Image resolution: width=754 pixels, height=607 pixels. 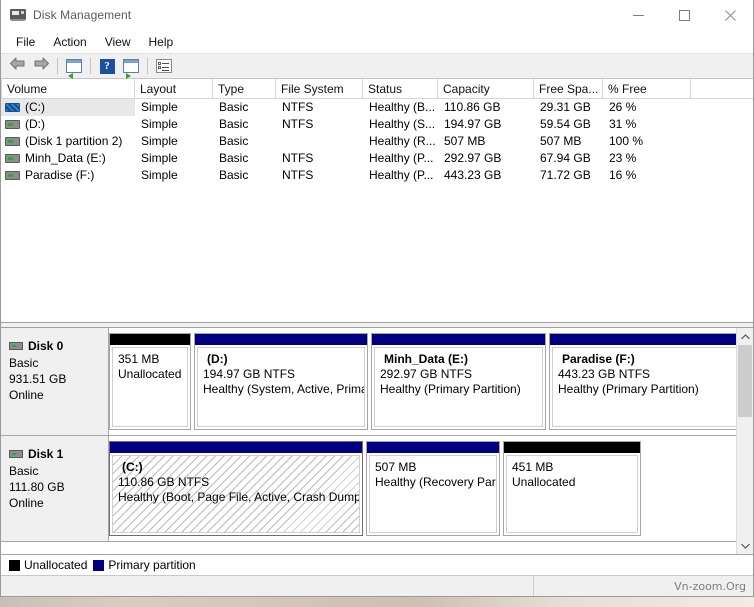 I want to click on cell-volume-label: (C:), so click(x=35, y=107).